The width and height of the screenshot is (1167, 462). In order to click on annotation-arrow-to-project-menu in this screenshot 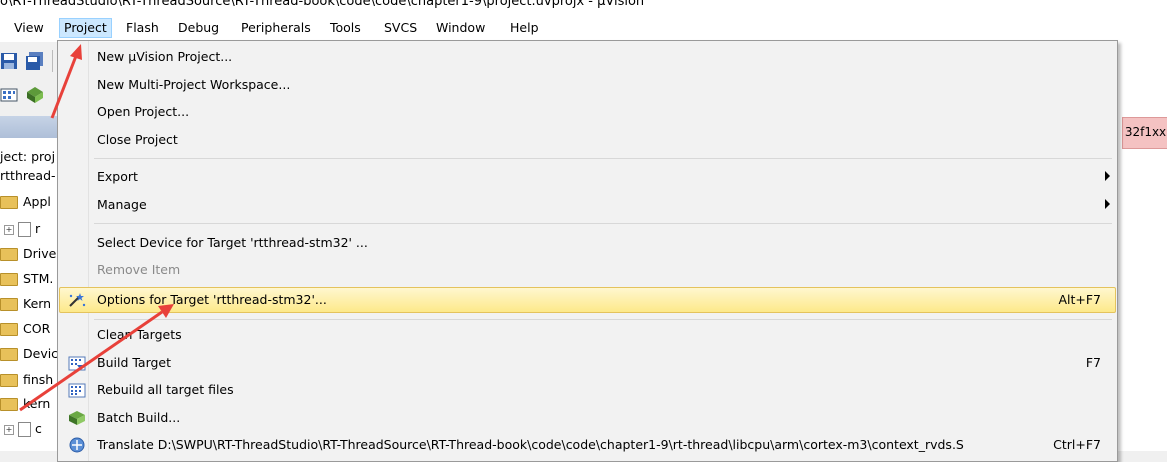, I will do `click(64, 87)`.